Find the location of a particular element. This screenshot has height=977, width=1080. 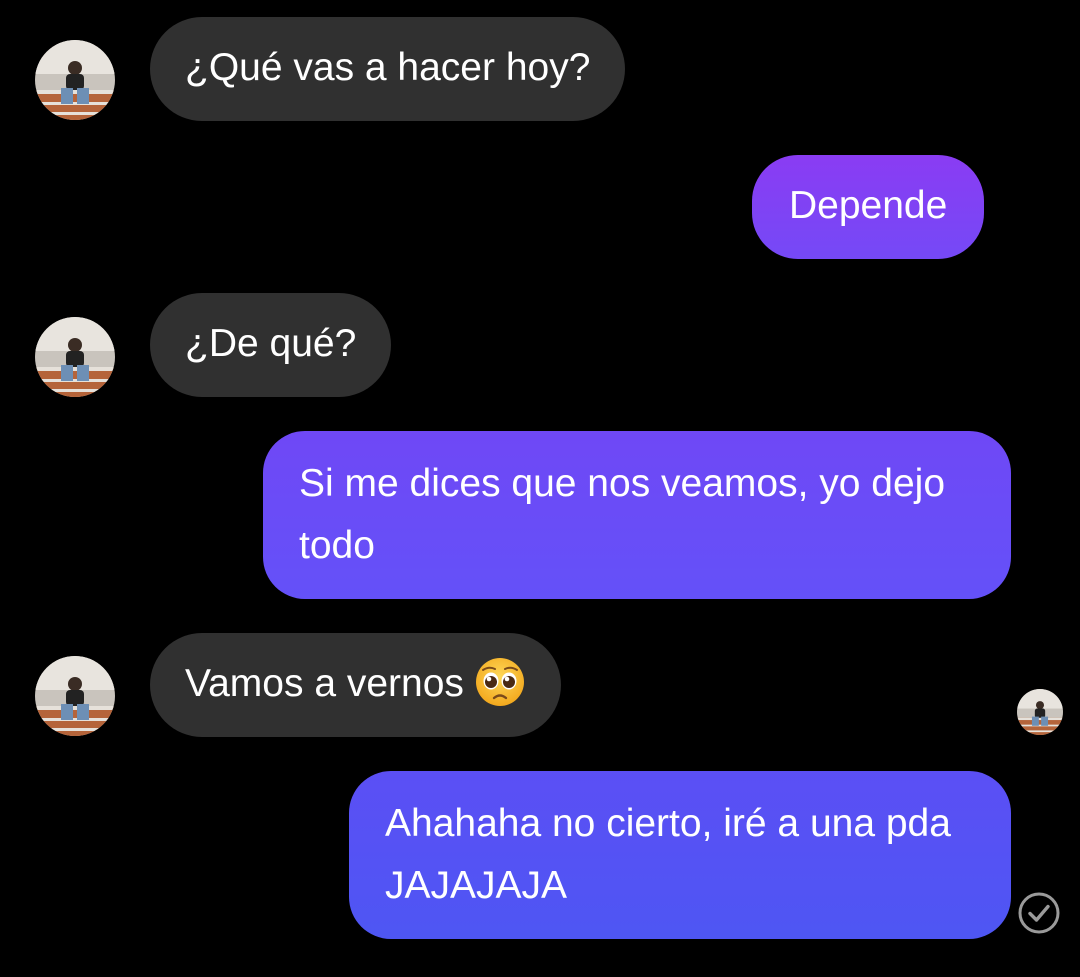

seen-indicator-avatar is located at coordinates (1040, 712).